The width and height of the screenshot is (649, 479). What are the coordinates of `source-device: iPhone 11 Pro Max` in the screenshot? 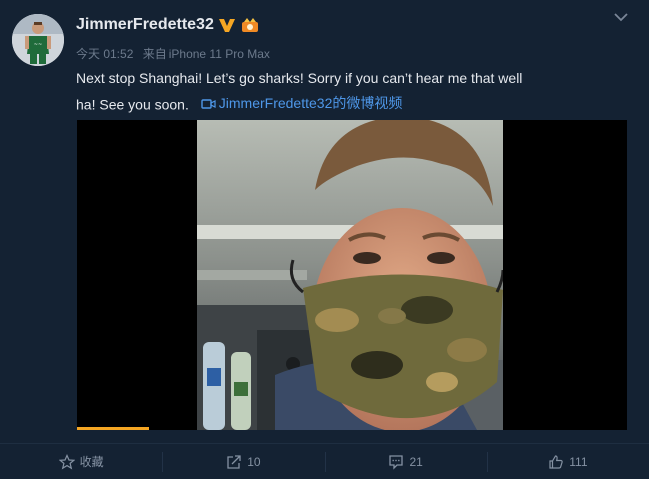 It's located at (219, 54).